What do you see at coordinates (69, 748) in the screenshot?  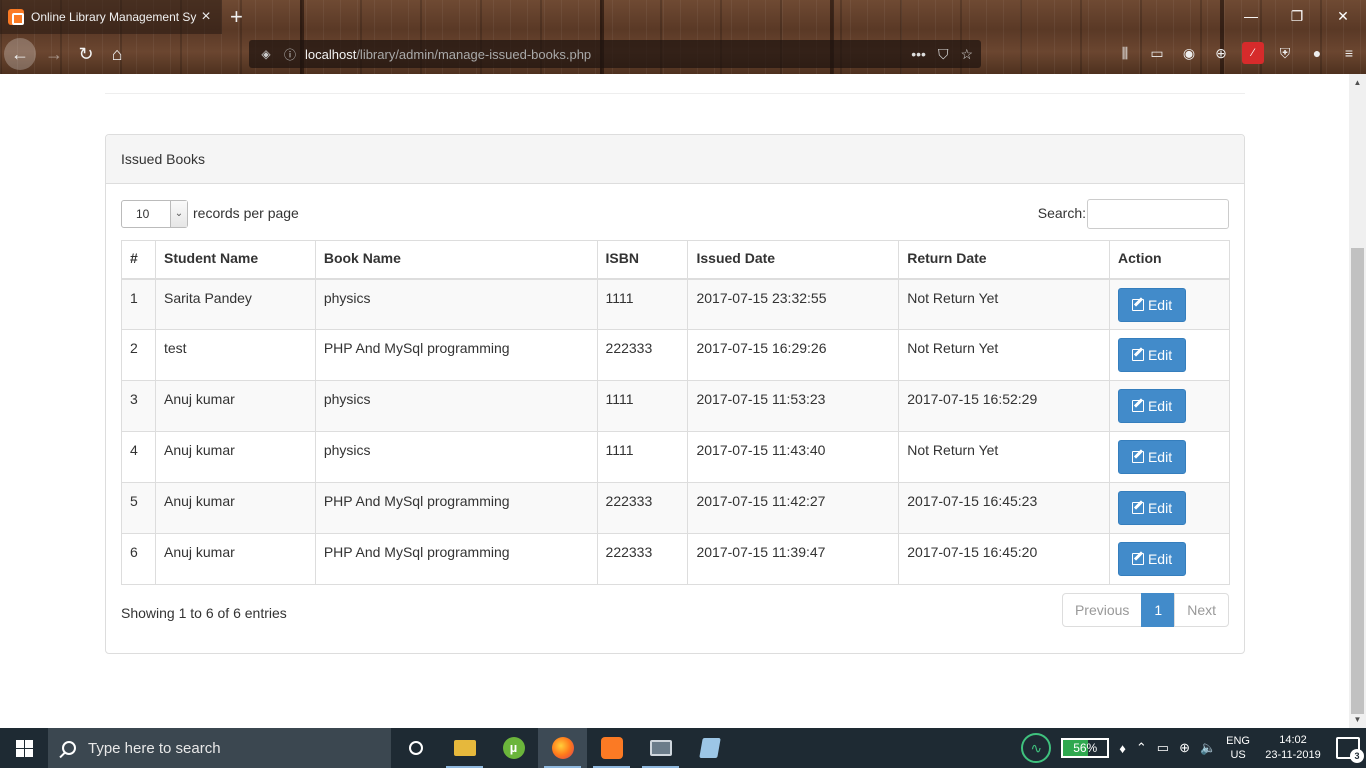 I see `search-icon` at bounding box center [69, 748].